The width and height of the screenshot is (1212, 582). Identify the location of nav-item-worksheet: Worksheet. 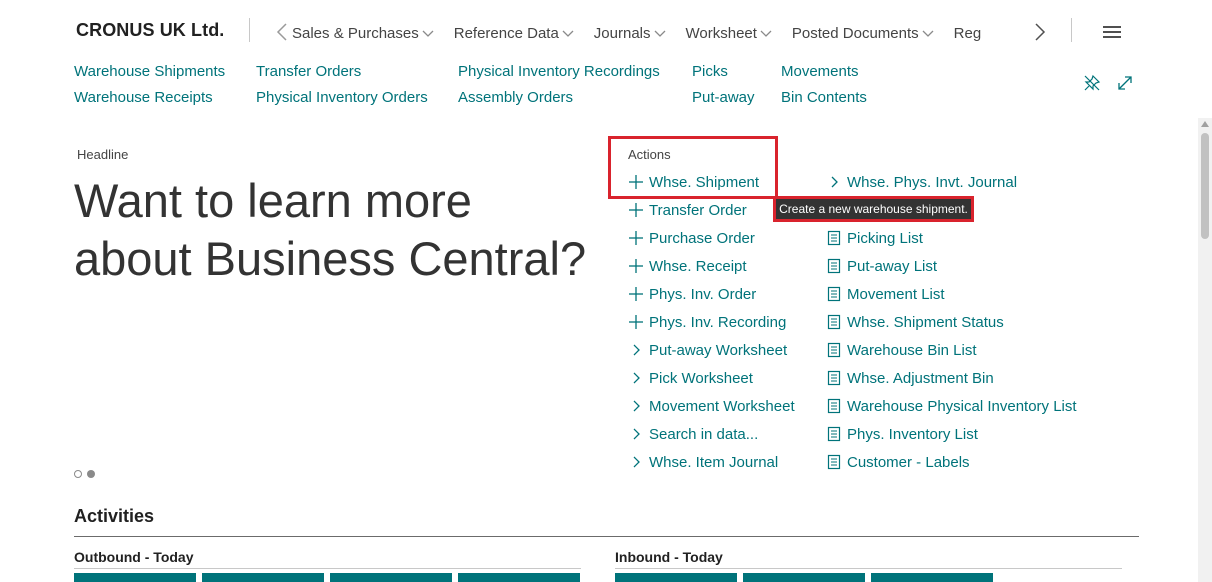
(729, 33).